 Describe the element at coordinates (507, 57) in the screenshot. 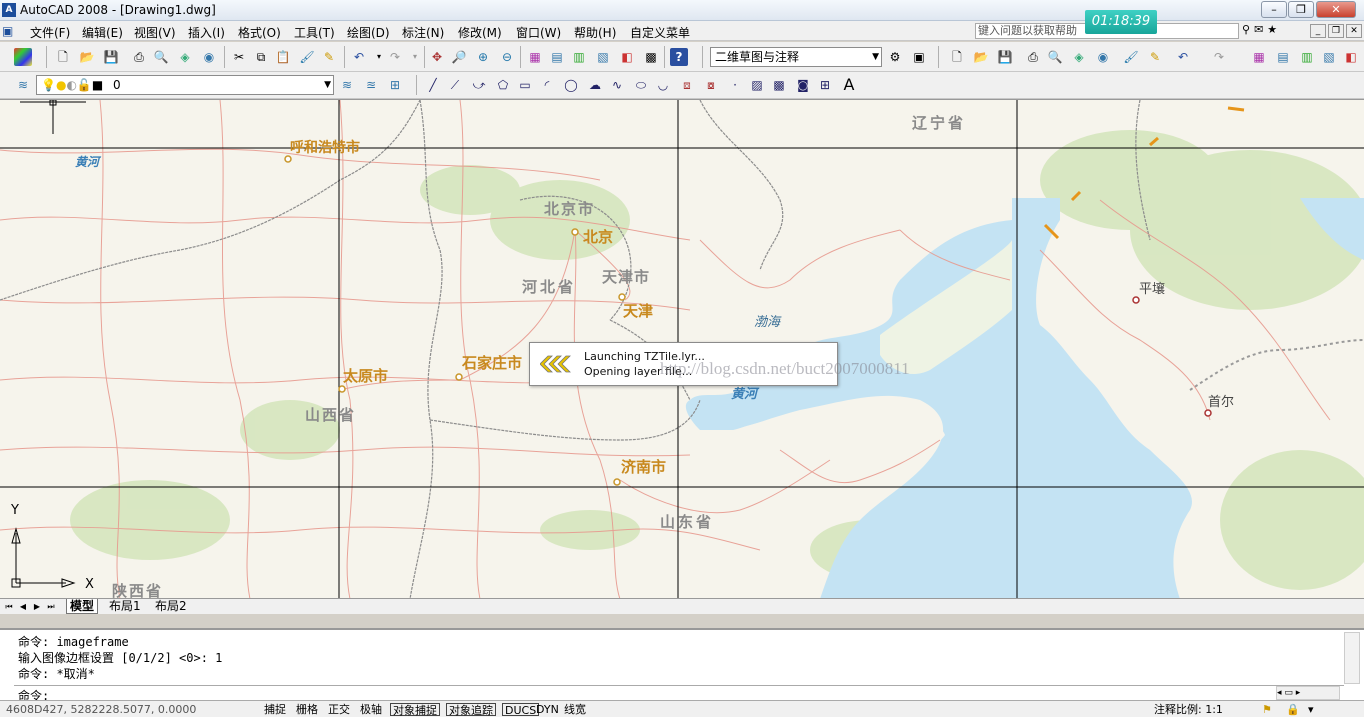

I see `zoom-previous-icon: ⊖` at that location.